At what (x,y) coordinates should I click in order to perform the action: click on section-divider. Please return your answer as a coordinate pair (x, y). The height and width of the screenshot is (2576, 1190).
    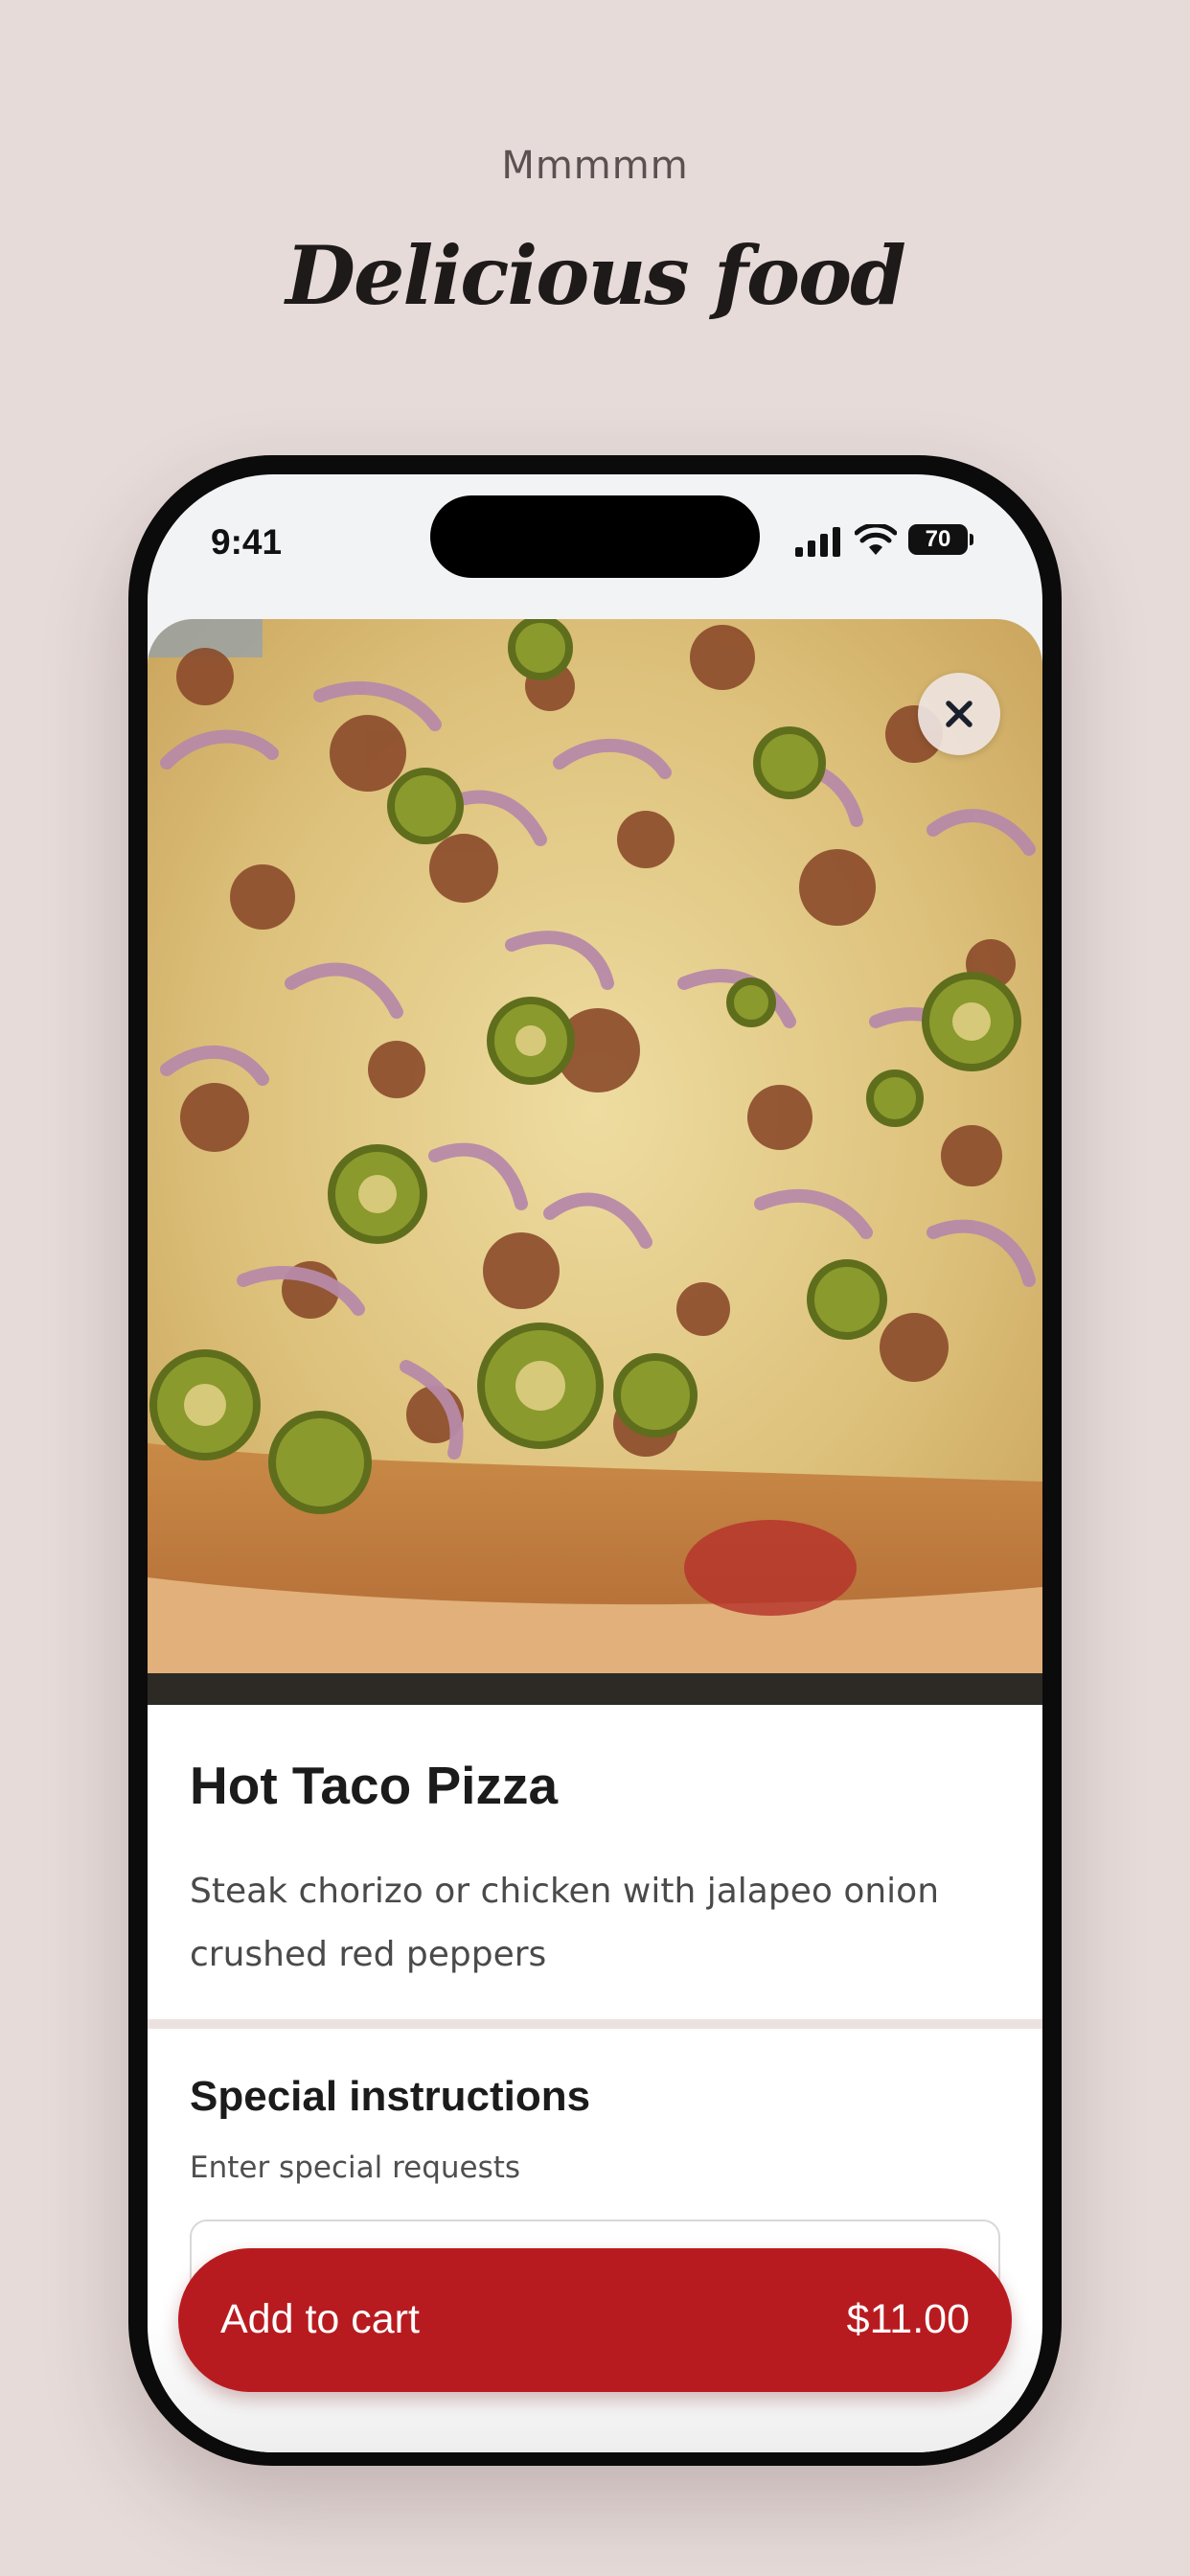
    Looking at the image, I should click on (595, 2024).